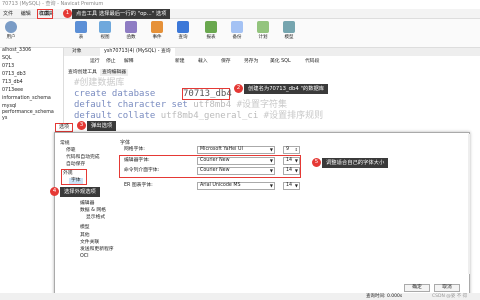 Image resolution: width=480 pixels, height=300 pixels. I want to click on callout-step-5: 调整适合自己的字体大小, so click(355, 163).